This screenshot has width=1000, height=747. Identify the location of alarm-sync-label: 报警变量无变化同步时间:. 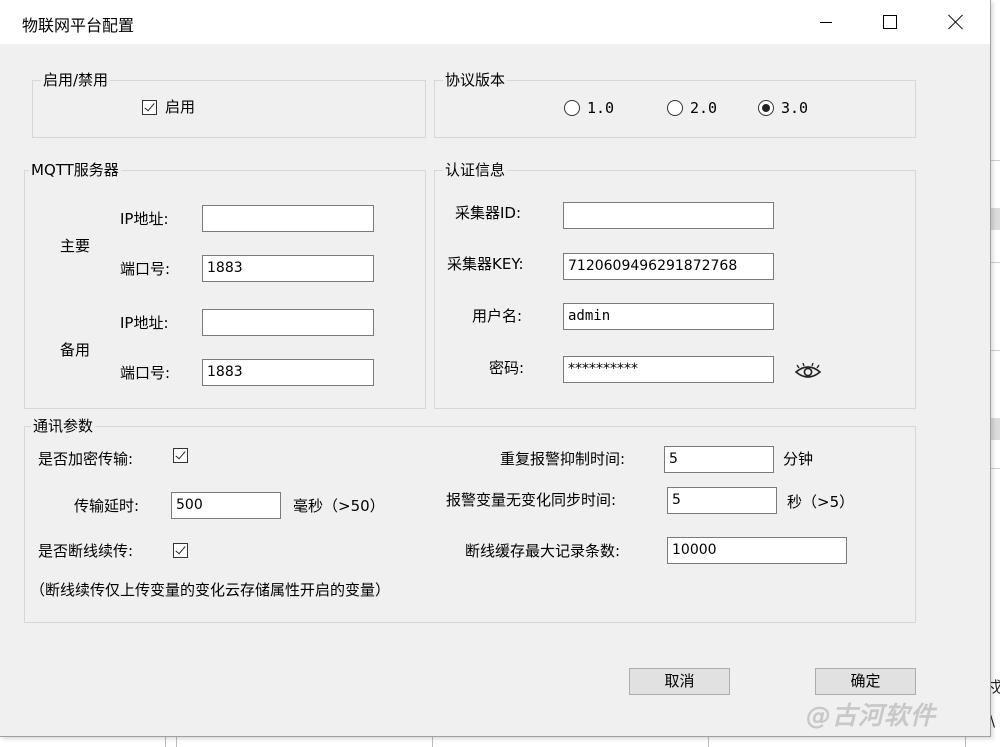
(531, 500).